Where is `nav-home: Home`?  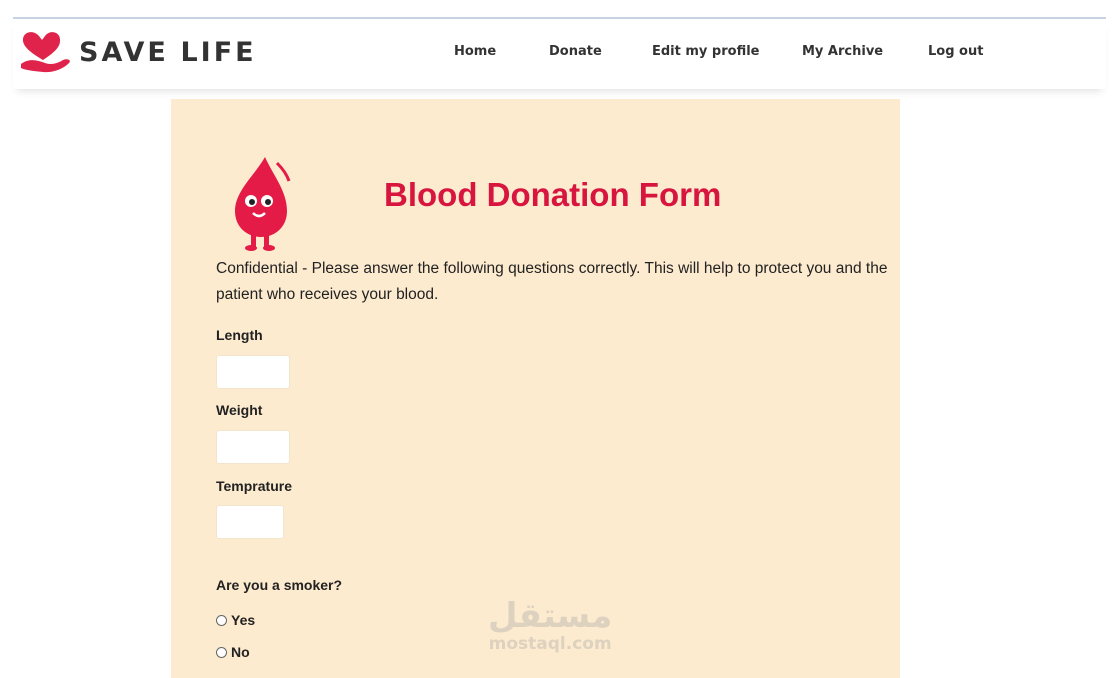 nav-home: Home is located at coordinates (475, 51).